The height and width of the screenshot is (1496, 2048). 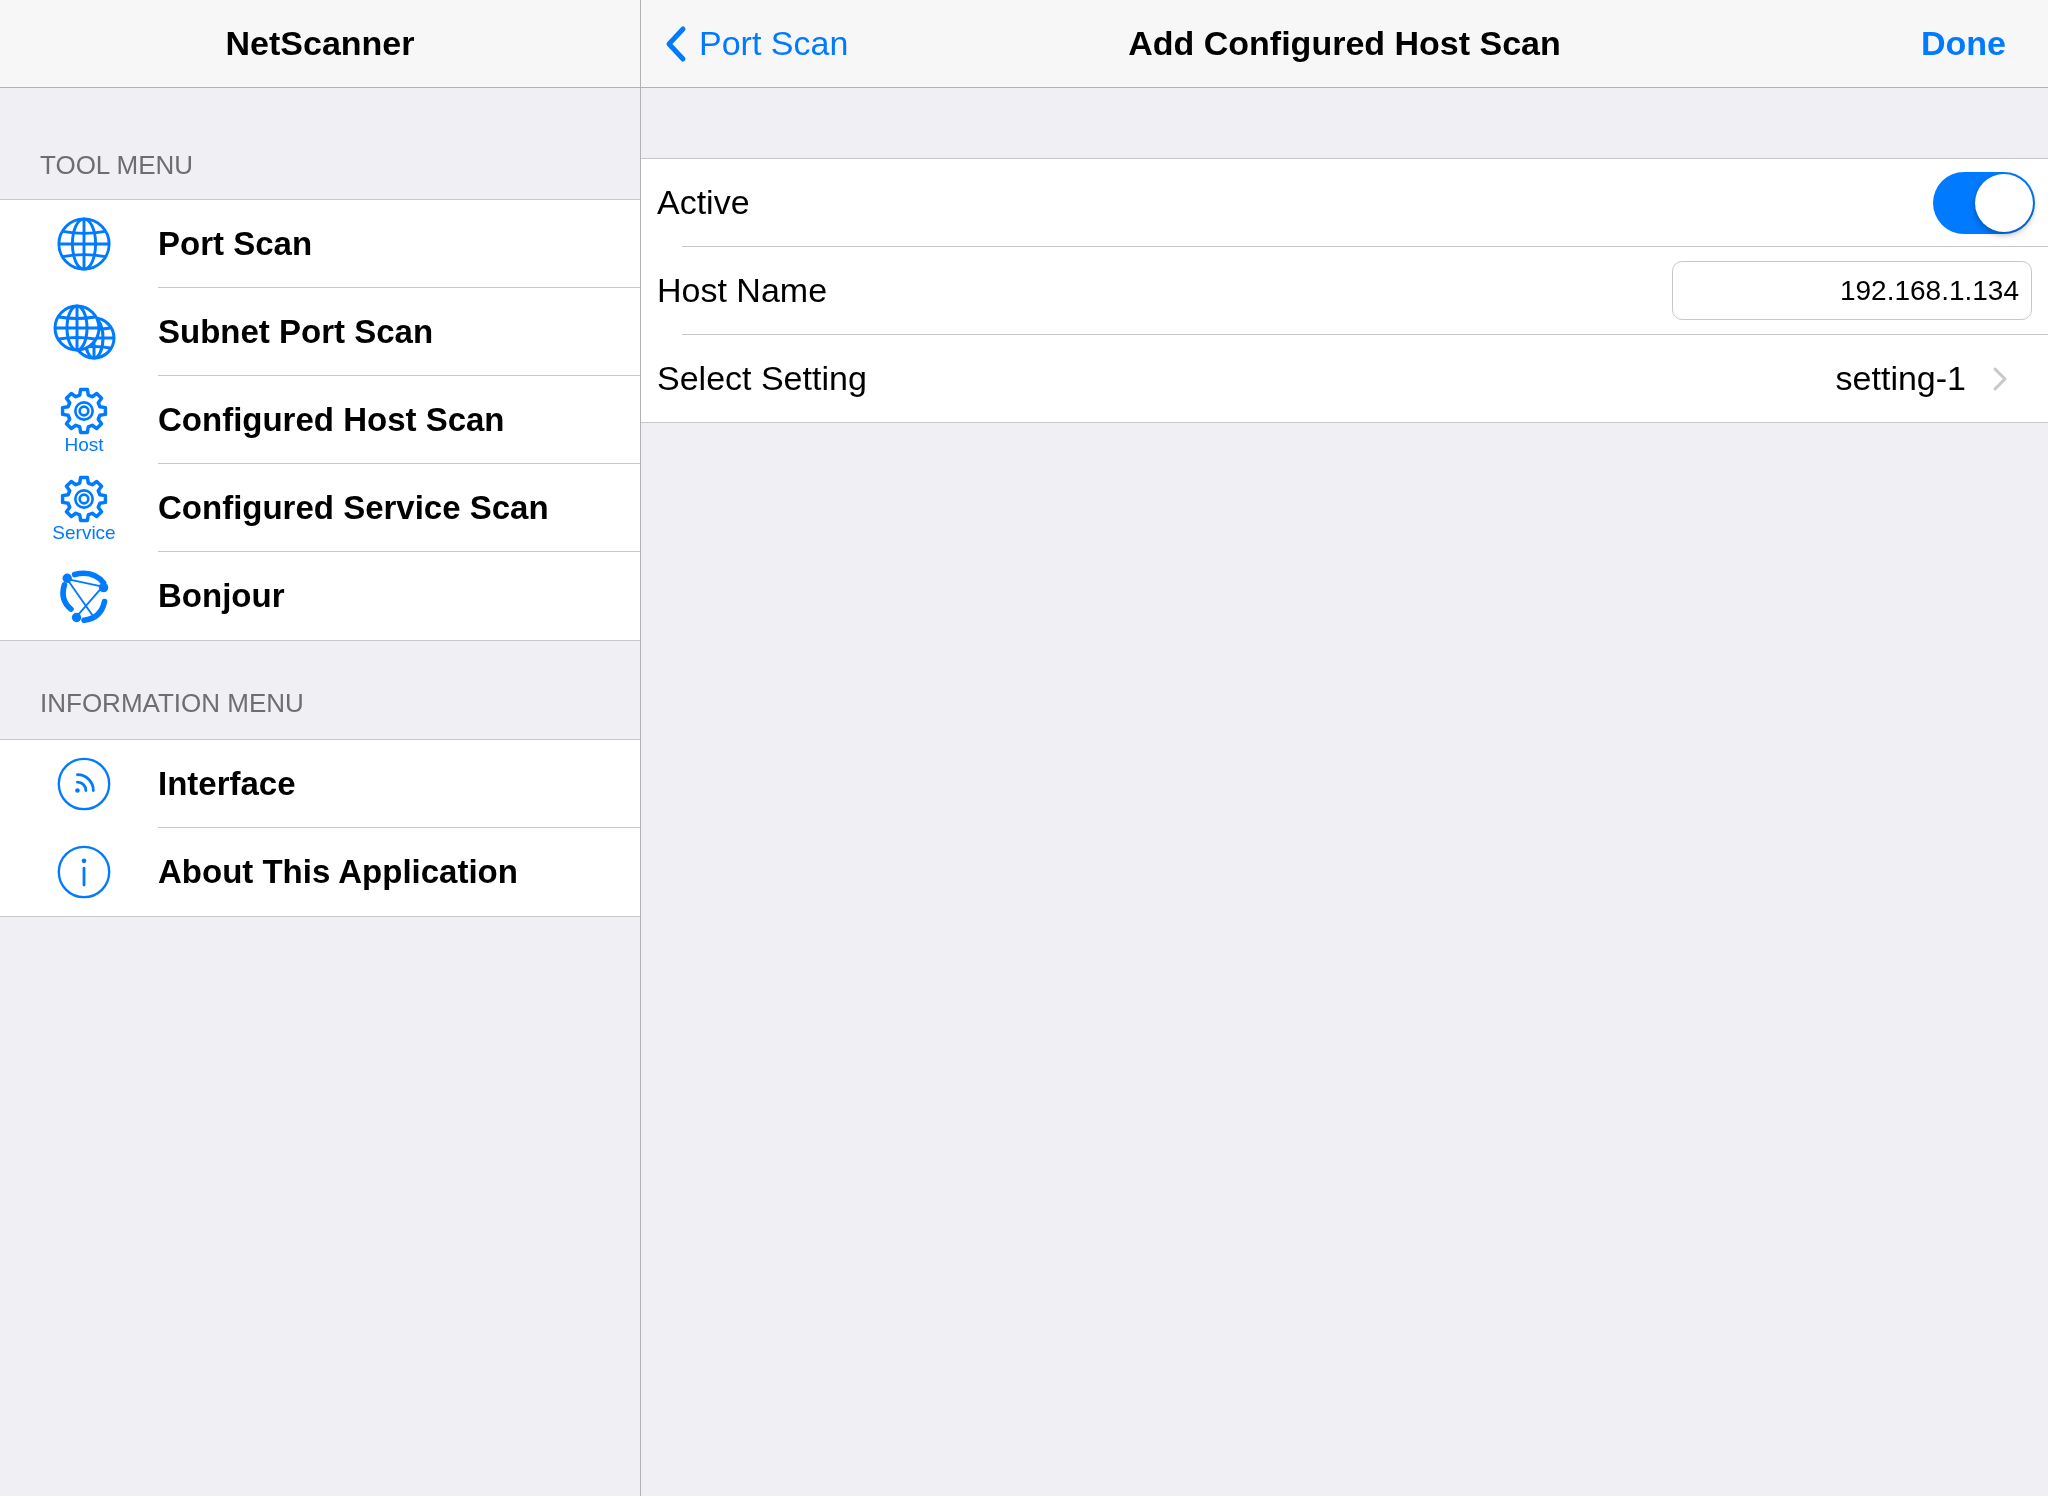 What do you see at coordinates (320, 244) in the screenshot?
I see `menu-item: Port Scan` at bounding box center [320, 244].